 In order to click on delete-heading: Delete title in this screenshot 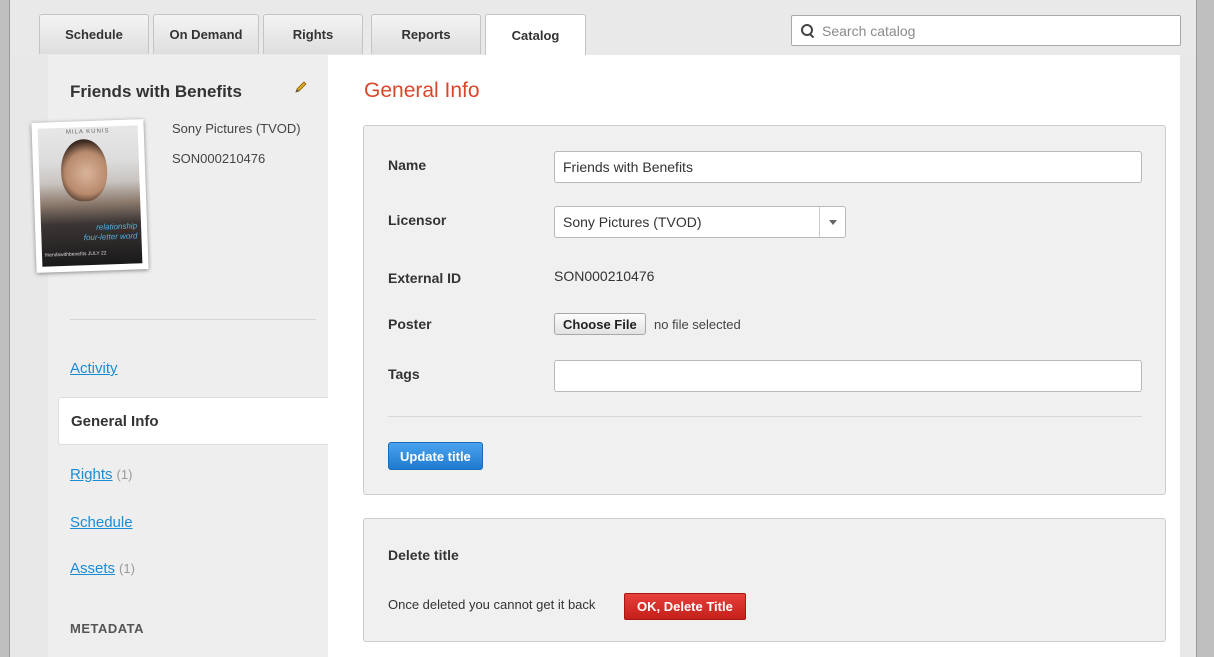, I will do `click(423, 555)`.